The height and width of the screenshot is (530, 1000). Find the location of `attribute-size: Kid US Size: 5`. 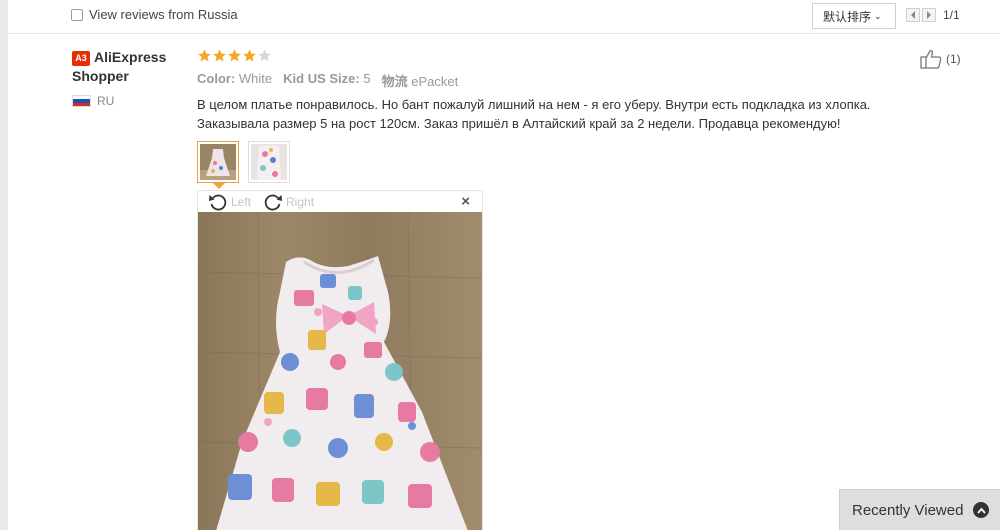

attribute-size: Kid US Size: 5 is located at coordinates (326, 80).